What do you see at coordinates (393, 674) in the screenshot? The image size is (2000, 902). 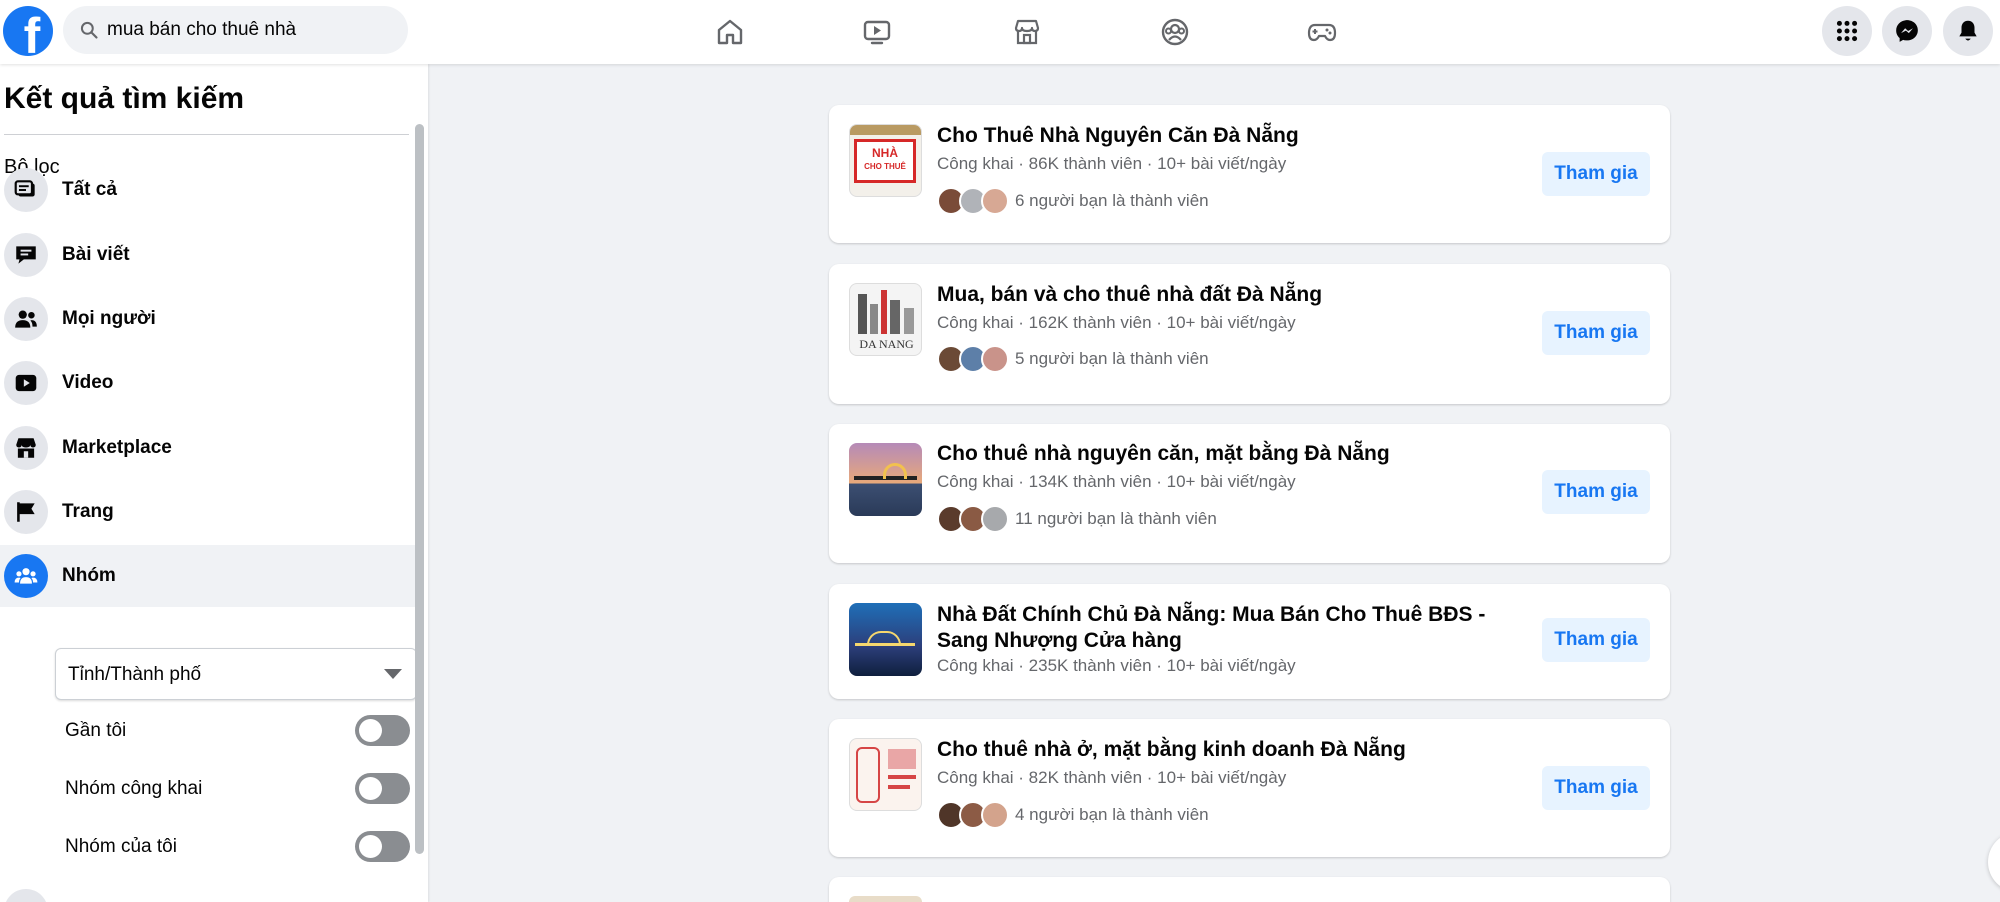 I see `caret-down-icon` at bounding box center [393, 674].